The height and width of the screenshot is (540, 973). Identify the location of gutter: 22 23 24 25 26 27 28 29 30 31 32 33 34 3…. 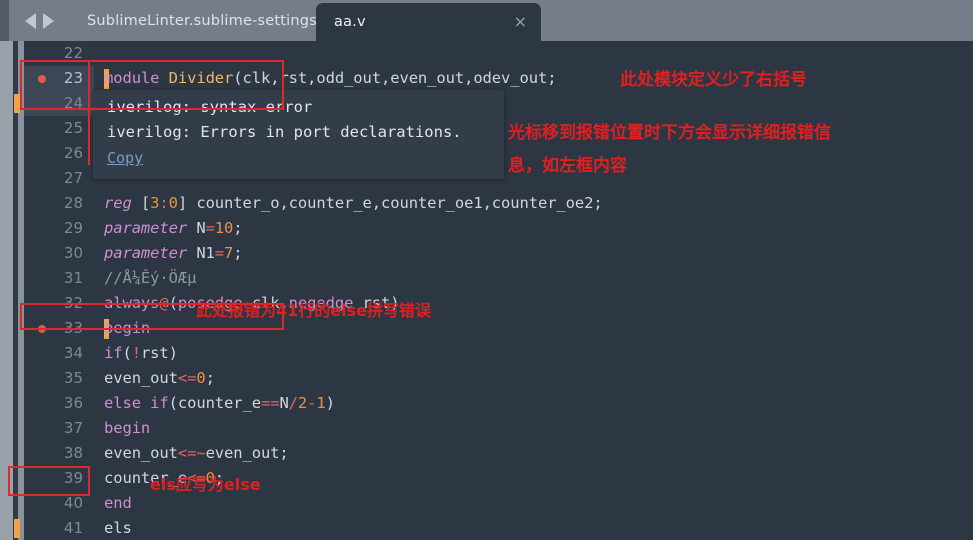
(59, 290).